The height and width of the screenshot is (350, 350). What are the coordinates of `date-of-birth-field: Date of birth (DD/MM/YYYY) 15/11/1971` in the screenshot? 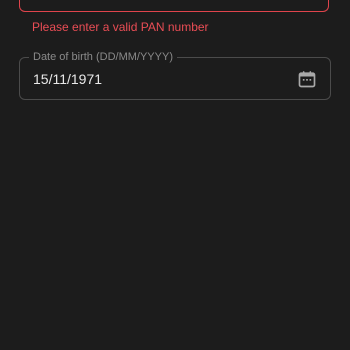 It's located at (175, 75).